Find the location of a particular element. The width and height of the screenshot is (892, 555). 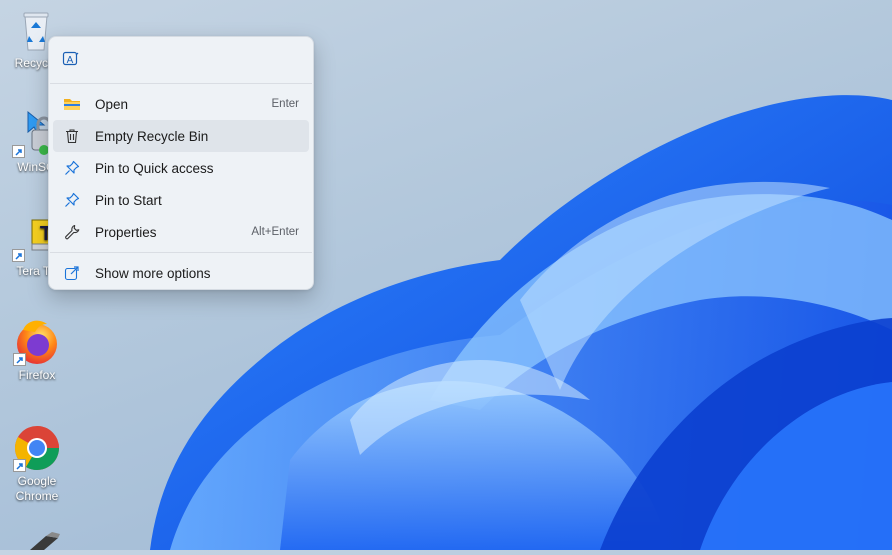

menu-item-label: Show more options is located at coordinates (153, 273).